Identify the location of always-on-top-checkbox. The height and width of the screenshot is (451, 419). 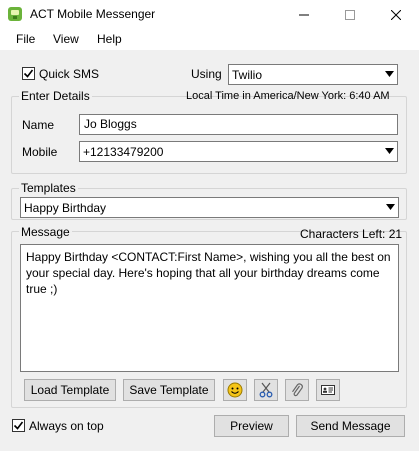
(18, 425).